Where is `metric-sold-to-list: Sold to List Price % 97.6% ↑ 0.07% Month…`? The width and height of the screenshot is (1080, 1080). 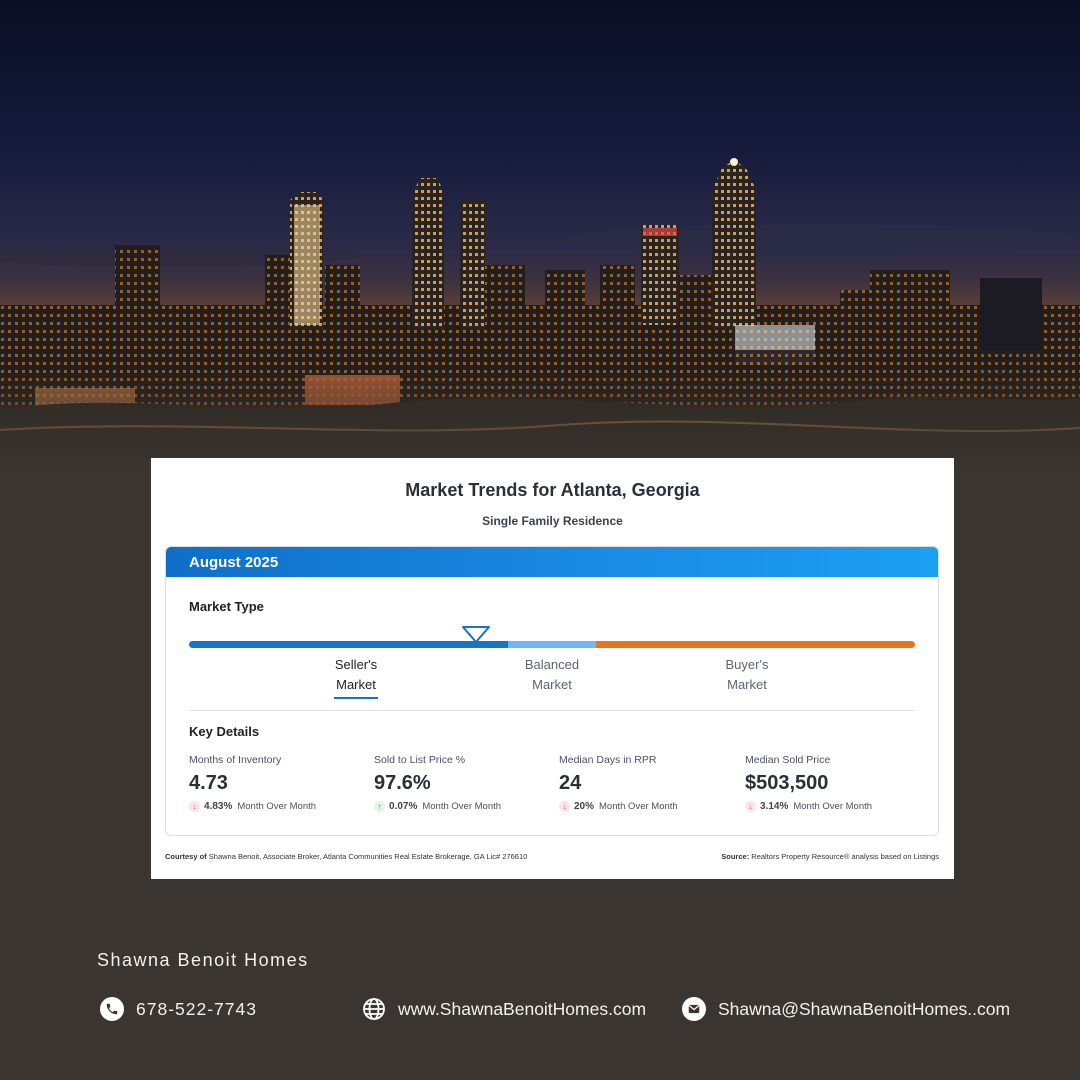 metric-sold-to-list: Sold to List Price % 97.6% ↑ 0.07% Month… is located at coordinates (464, 783).